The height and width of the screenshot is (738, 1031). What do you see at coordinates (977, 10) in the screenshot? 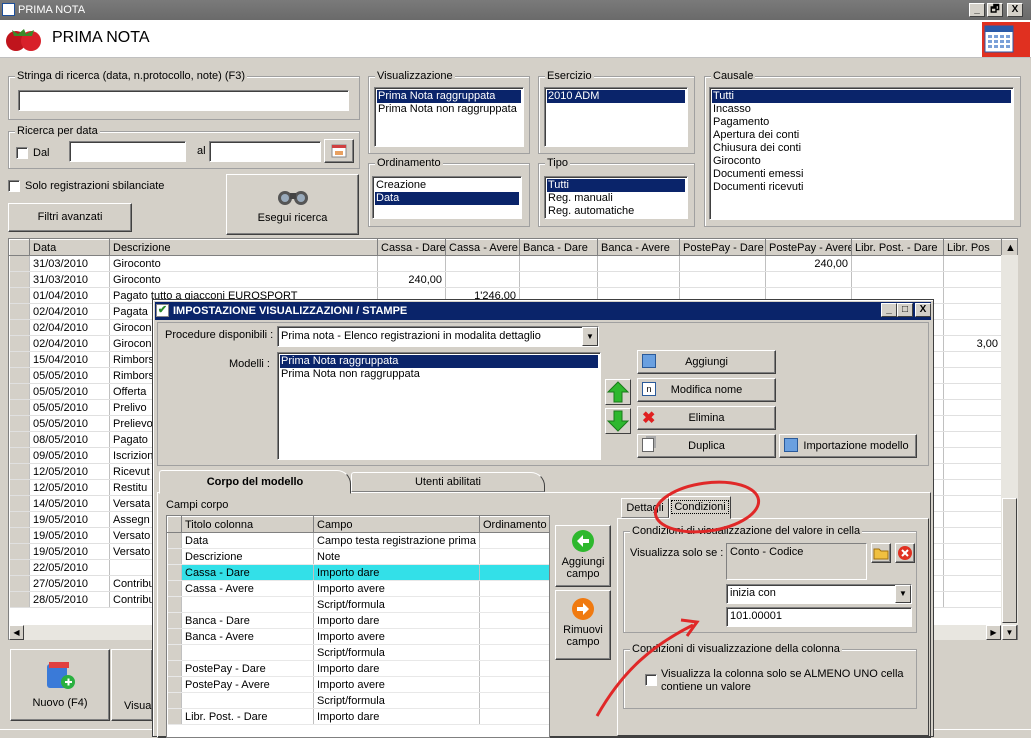
I see `minimize-button: _` at bounding box center [977, 10].